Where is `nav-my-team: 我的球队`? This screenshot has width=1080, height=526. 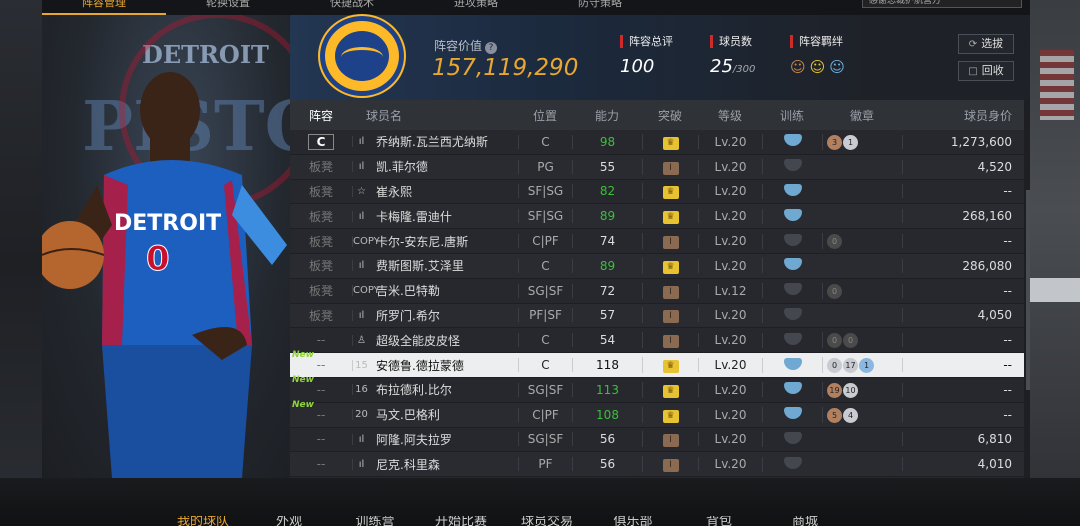
nav-my-team: 我的球队 is located at coordinates (203, 521).